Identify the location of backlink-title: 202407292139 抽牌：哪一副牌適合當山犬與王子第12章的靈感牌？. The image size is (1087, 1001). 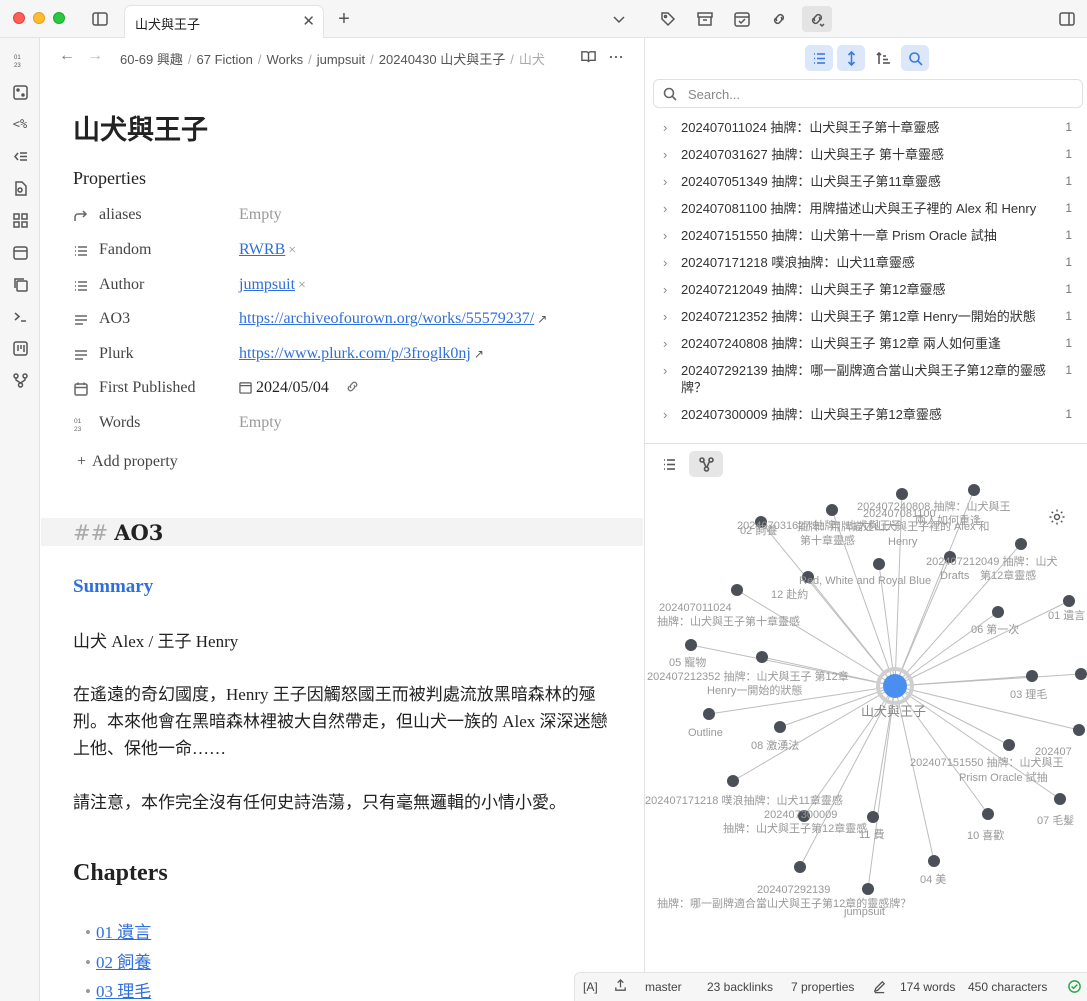
(863, 379).